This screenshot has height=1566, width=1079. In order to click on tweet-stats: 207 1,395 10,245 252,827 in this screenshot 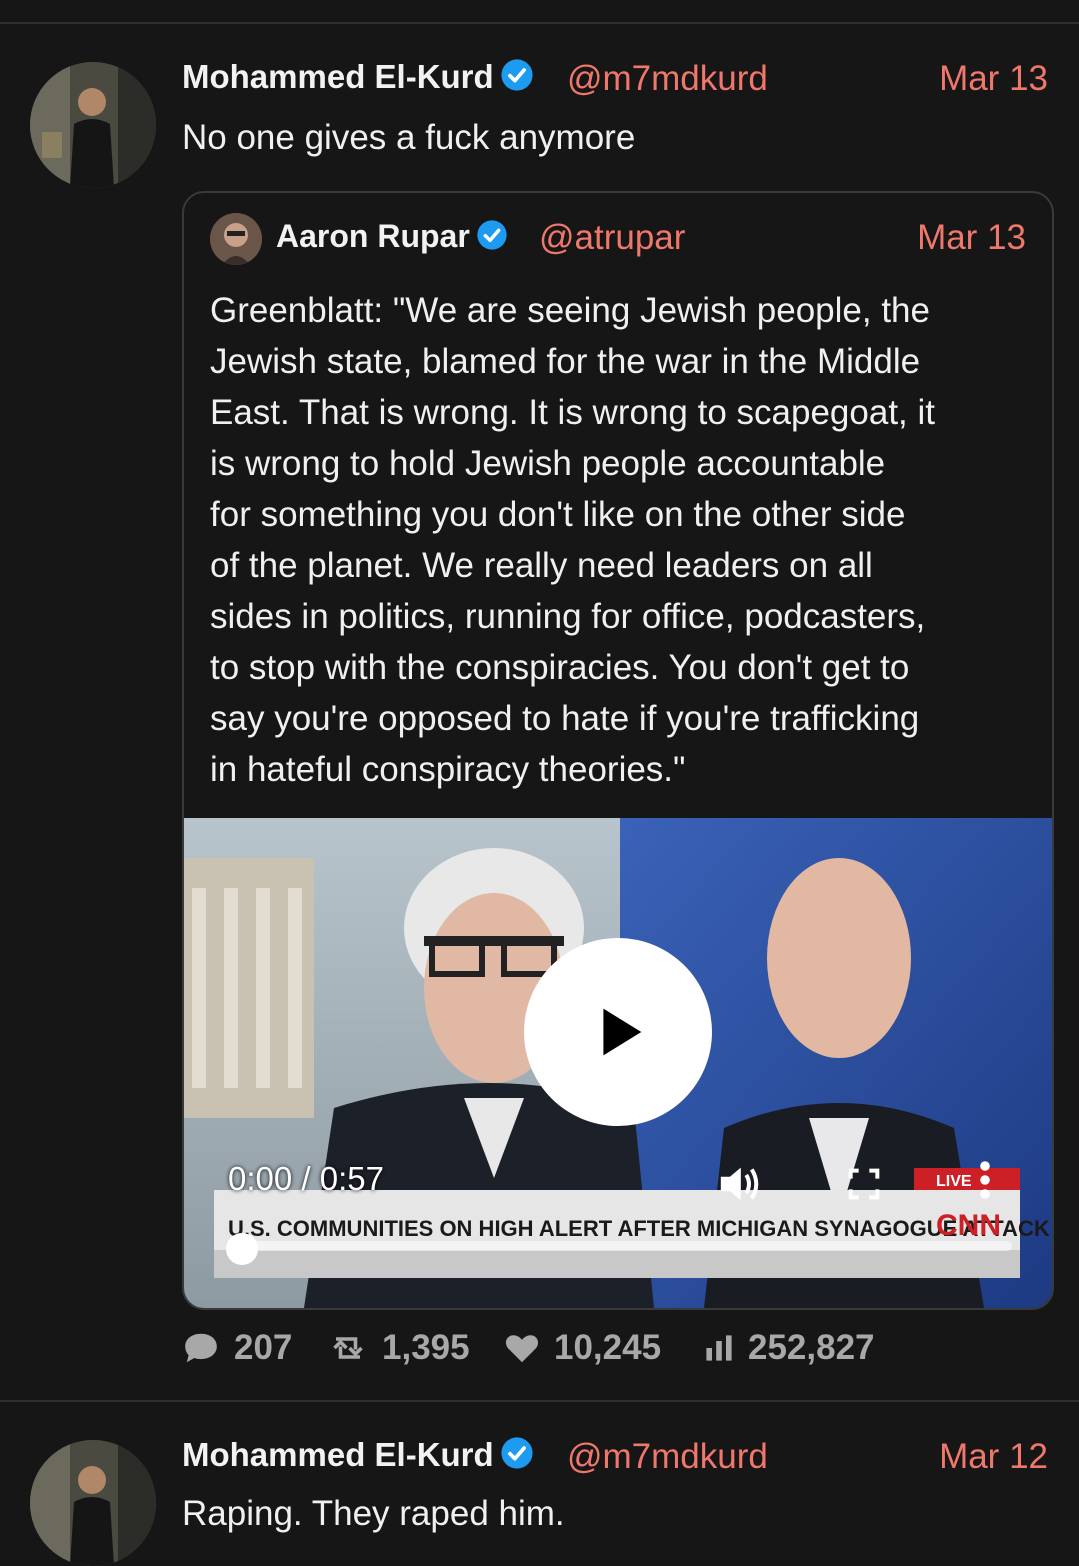, I will do `click(622, 1350)`.